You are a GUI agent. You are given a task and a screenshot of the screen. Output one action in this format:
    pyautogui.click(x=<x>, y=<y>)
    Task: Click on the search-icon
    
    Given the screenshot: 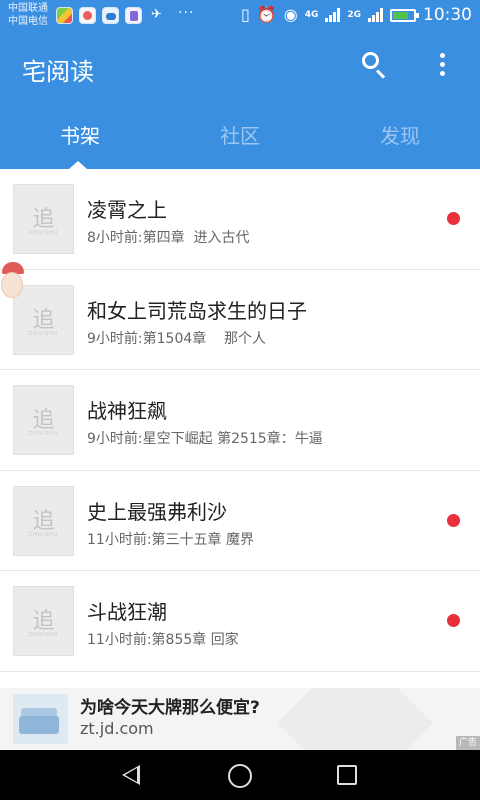 What is the action you would take?
    pyautogui.click(x=370, y=60)
    